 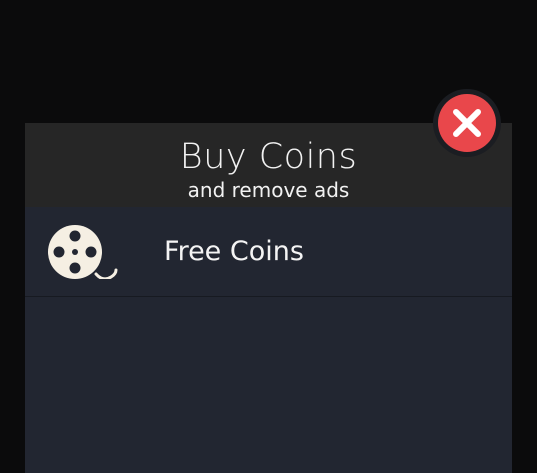 What do you see at coordinates (234, 251) in the screenshot?
I see `free-coins-label: Free Coins` at bounding box center [234, 251].